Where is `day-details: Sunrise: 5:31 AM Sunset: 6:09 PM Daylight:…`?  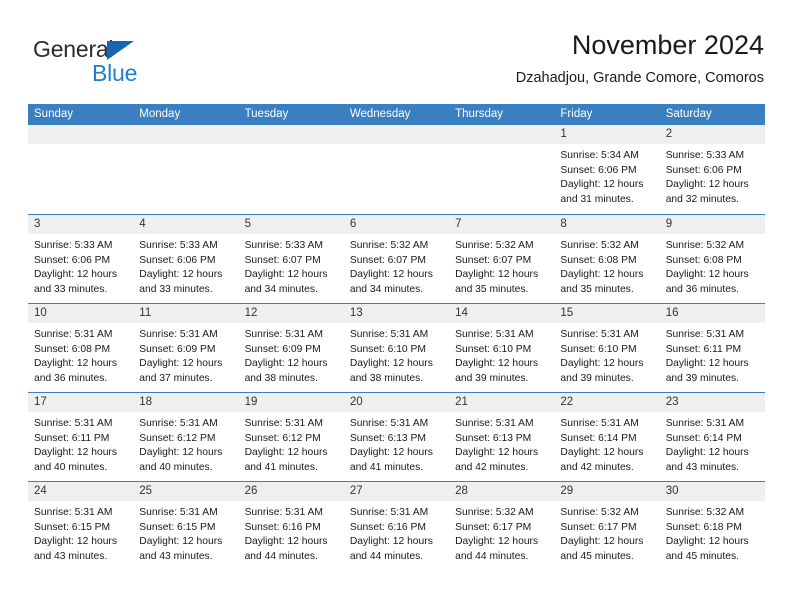 day-details: Sunrise: 5:31 AM Sunset: 6:09 PM Daylight:… is located at coordinates (291, 354).